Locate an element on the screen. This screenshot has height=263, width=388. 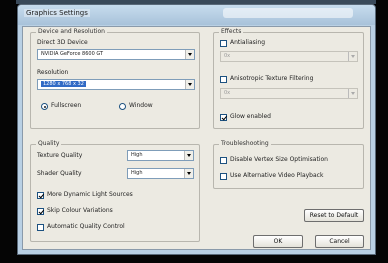
disable-vertex-optimisation-checkbox is located at coordinates (223, 160).